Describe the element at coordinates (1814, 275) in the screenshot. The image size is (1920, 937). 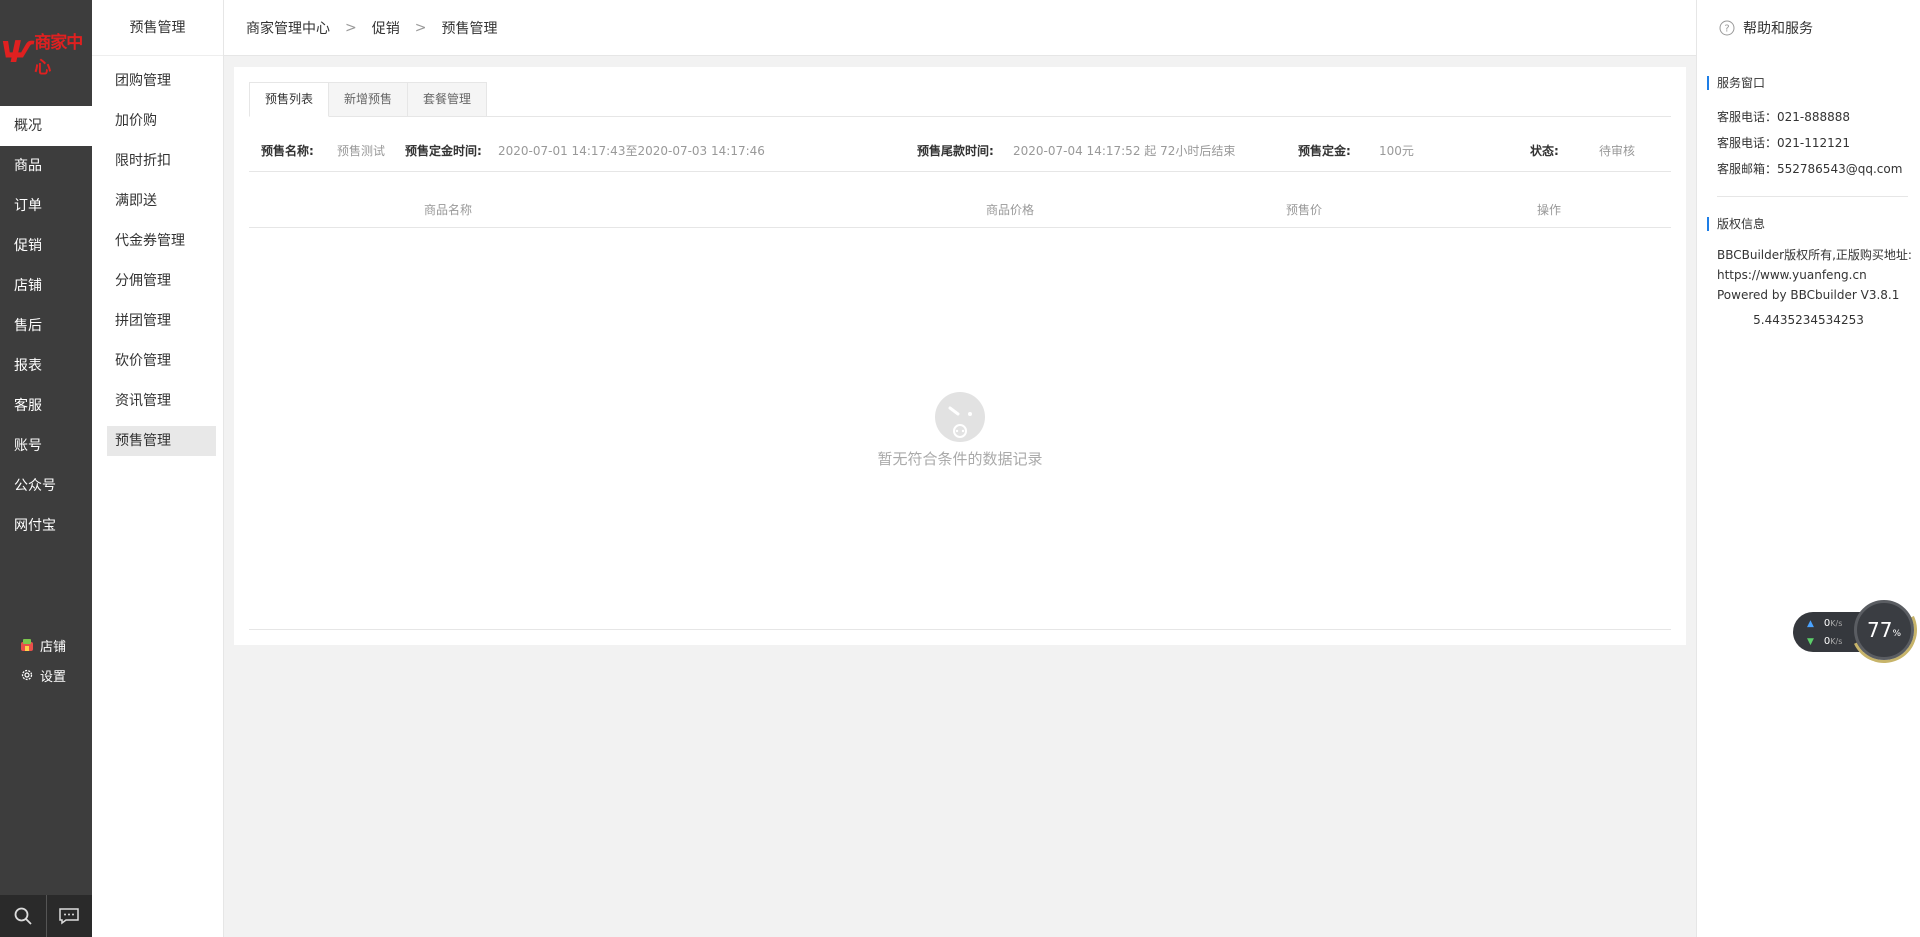
I see `copyright-url-link: https://www.yuanfeng.cn` at that location.